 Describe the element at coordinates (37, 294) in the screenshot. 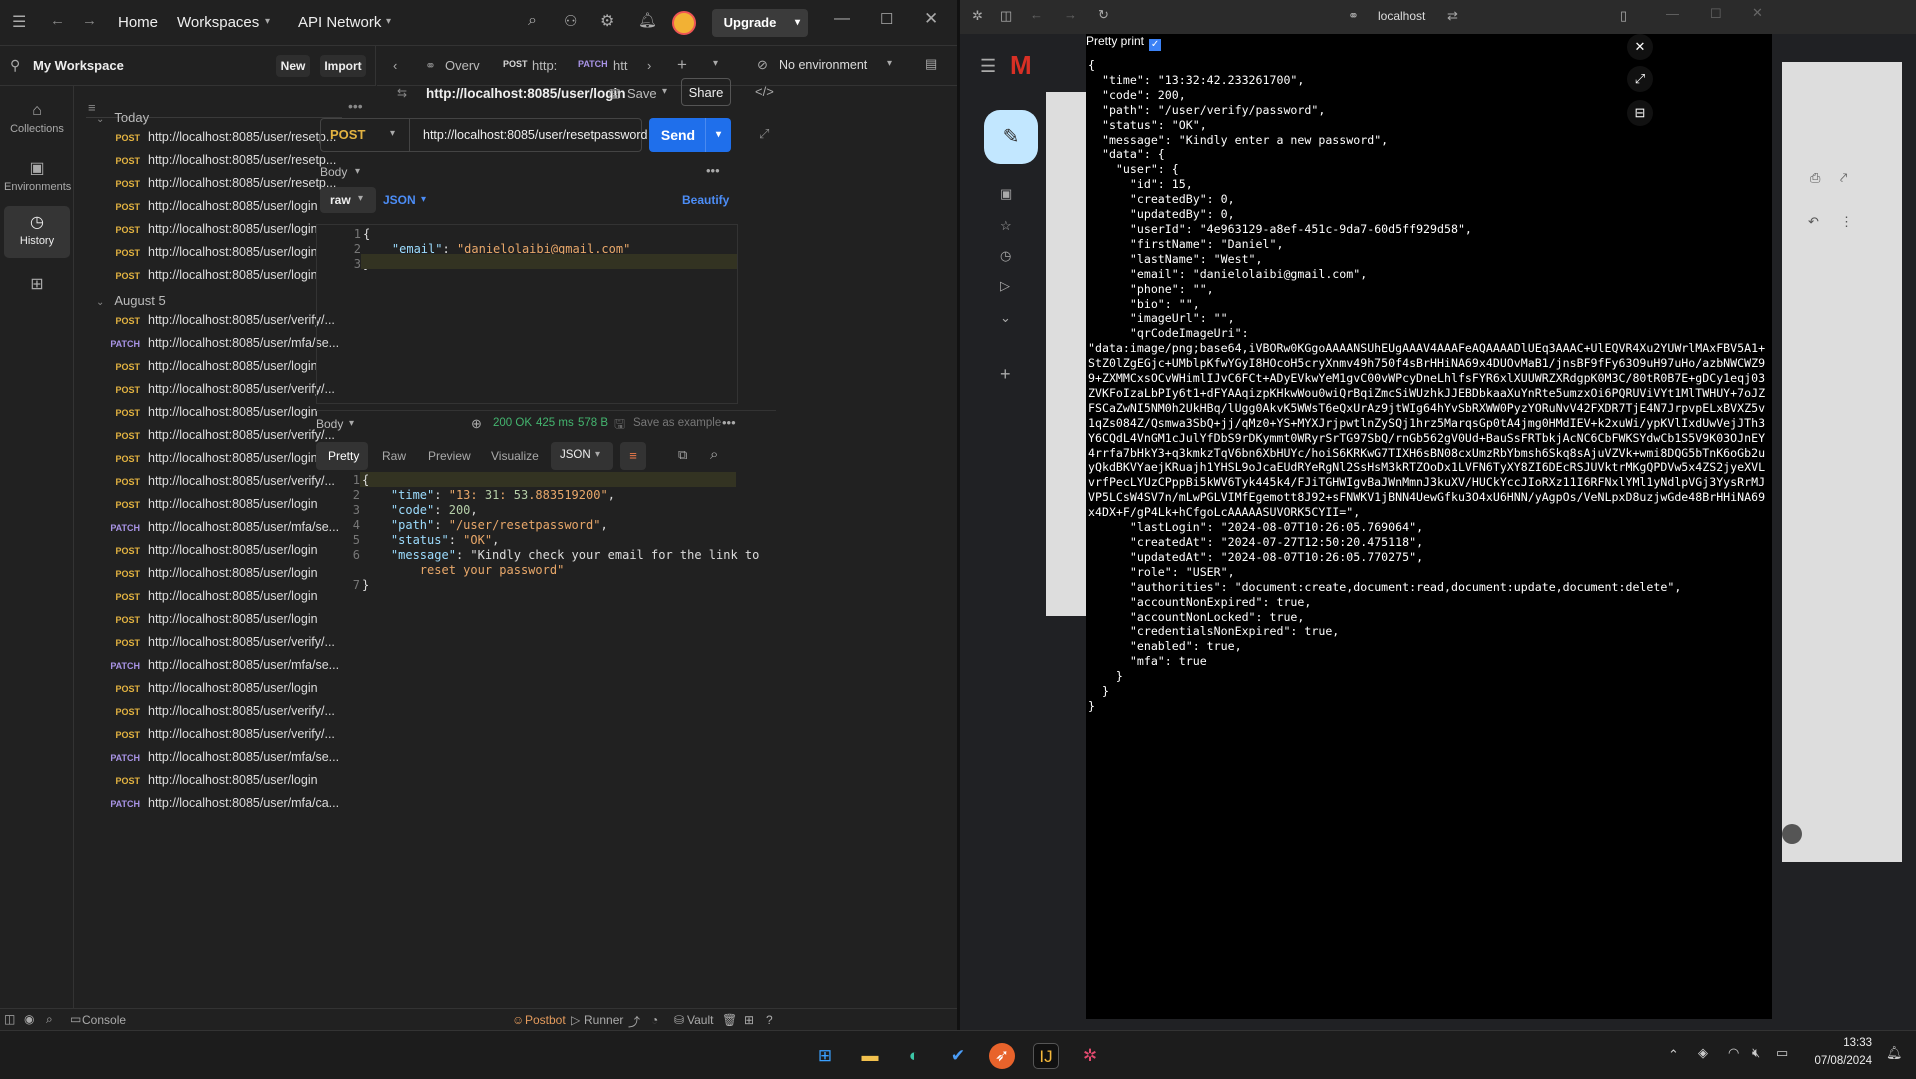

I see `sidebar-item-configure: ⊞` at that location.